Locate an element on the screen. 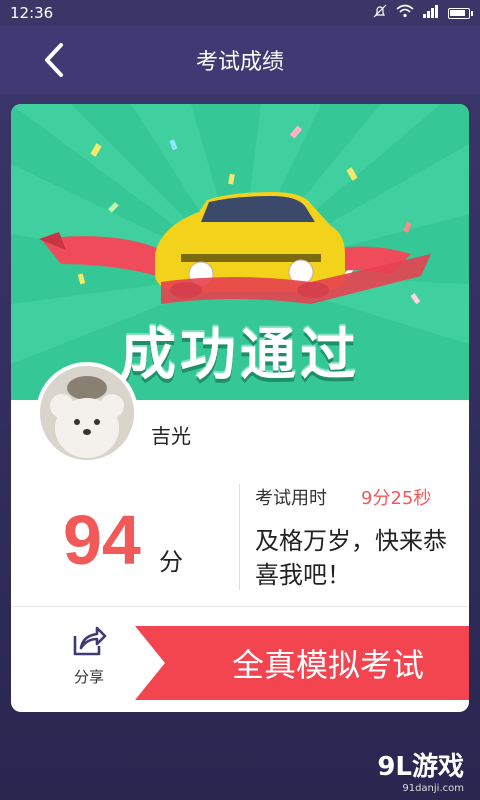 Image resolution: width=480 pixels, height=800 pixels. exam-time-label: 考试用时 is located at coordinates (291, 498).